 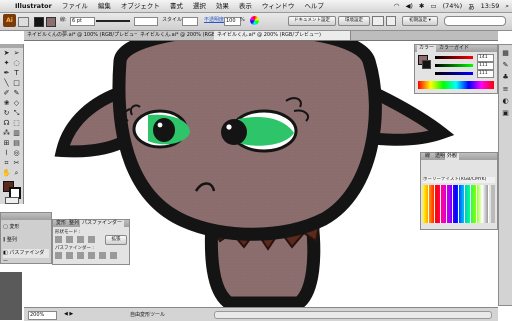 I want to click on bluetooth-icon: ✱, so click(x=421, y=6).